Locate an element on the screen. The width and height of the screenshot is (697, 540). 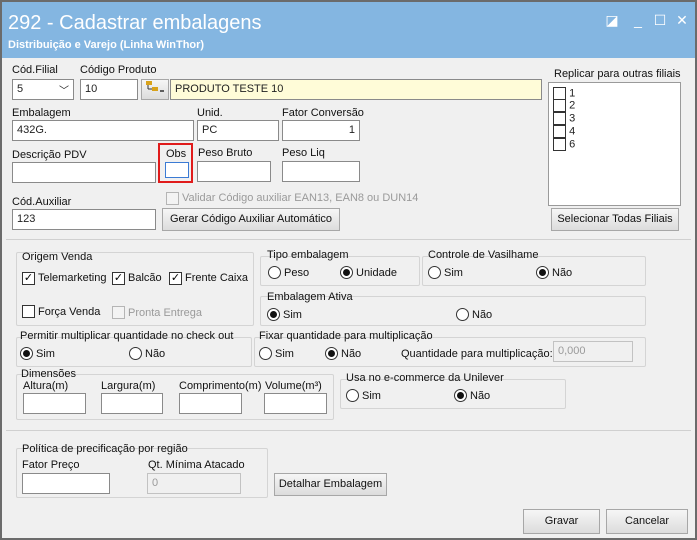
cod-auxiliar-field: 123 is located at coordinates (84, 219).